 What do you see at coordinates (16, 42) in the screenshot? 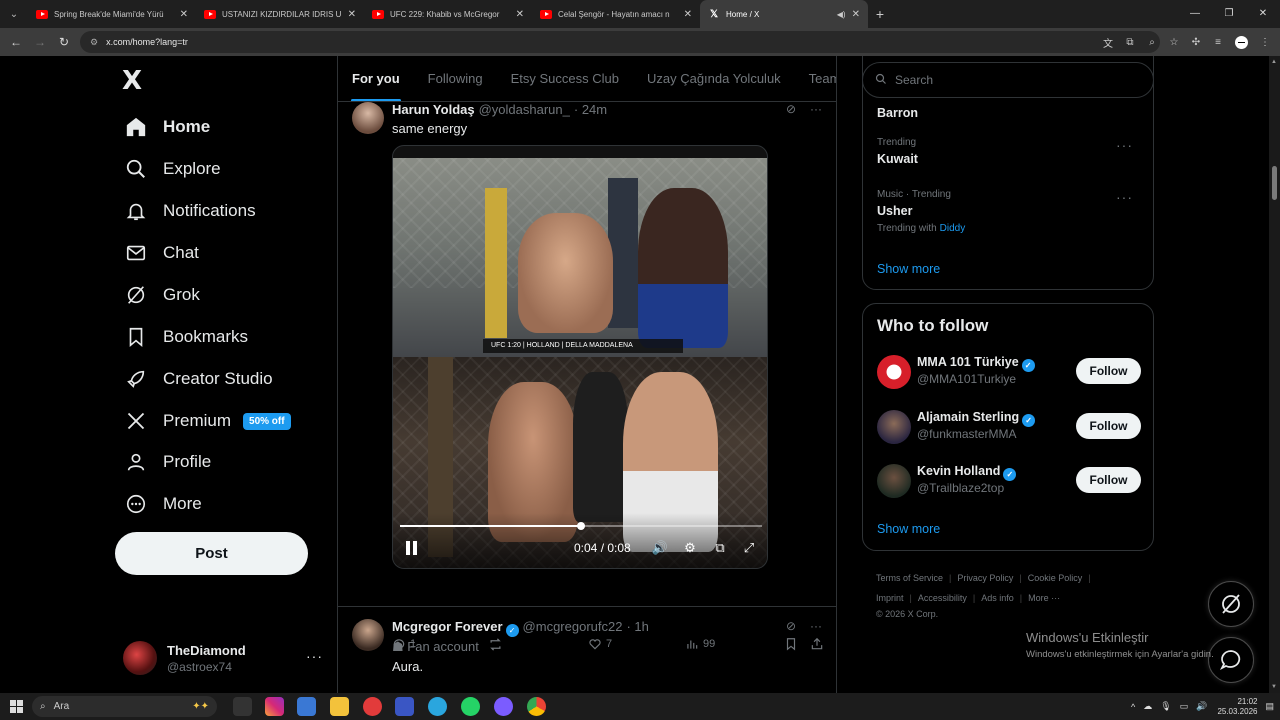
I see `back-icon: ←` at bounding box center [16, 42].